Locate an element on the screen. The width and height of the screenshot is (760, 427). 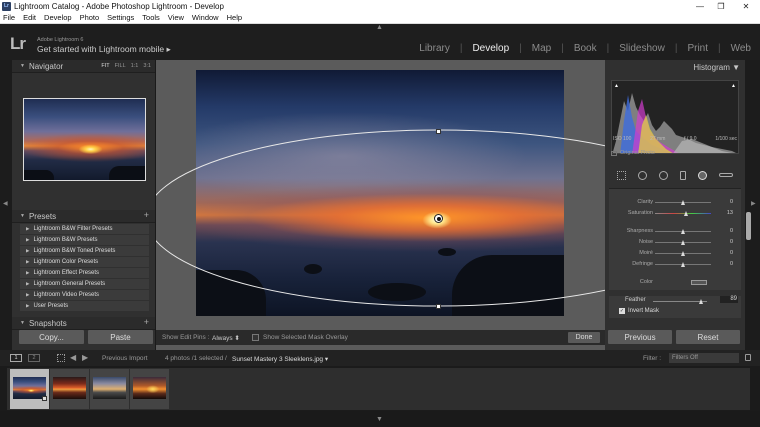
preset-folder: ▶ Lightroom General Presets is located at coordinates (84, 284).